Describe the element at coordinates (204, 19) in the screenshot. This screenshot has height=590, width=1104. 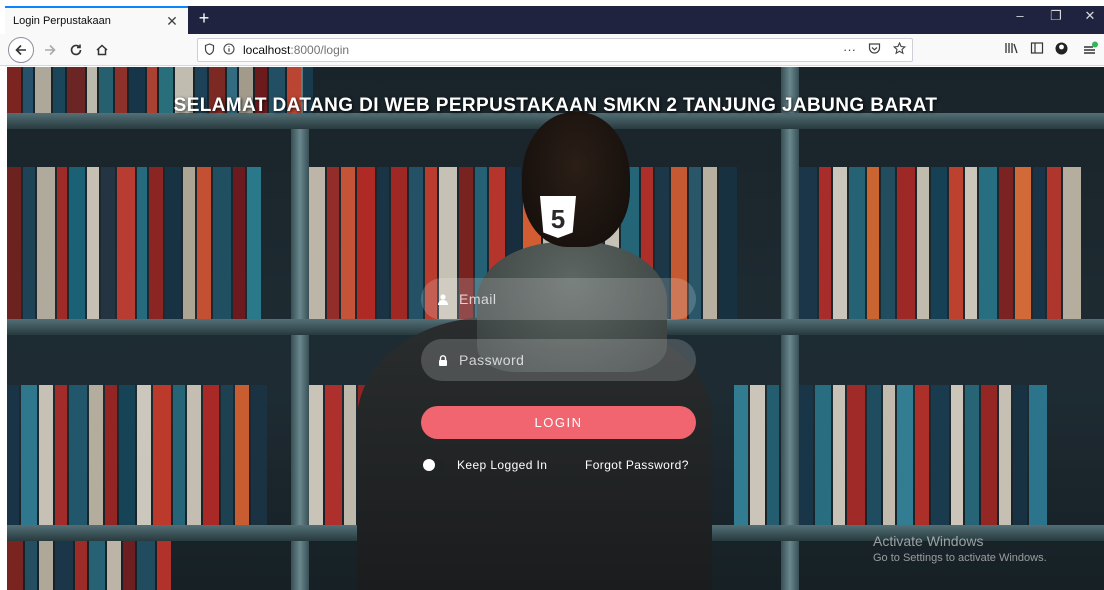
I see `new-tab-button: +` at that location.